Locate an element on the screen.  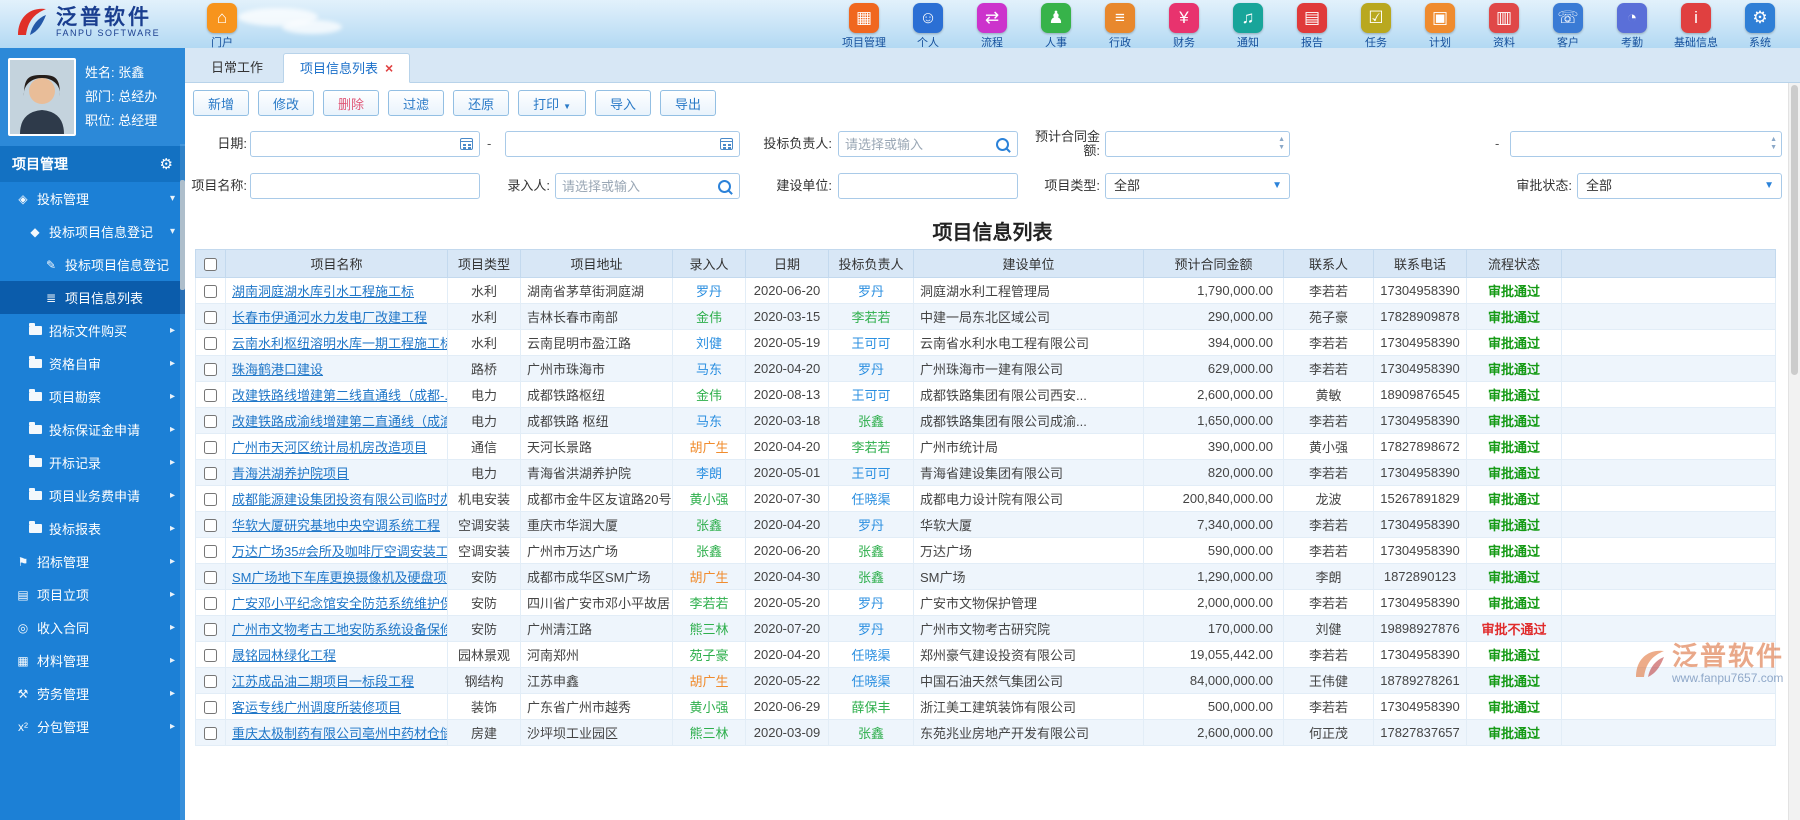
bid-leader-field is located at coordinates (928, 144).